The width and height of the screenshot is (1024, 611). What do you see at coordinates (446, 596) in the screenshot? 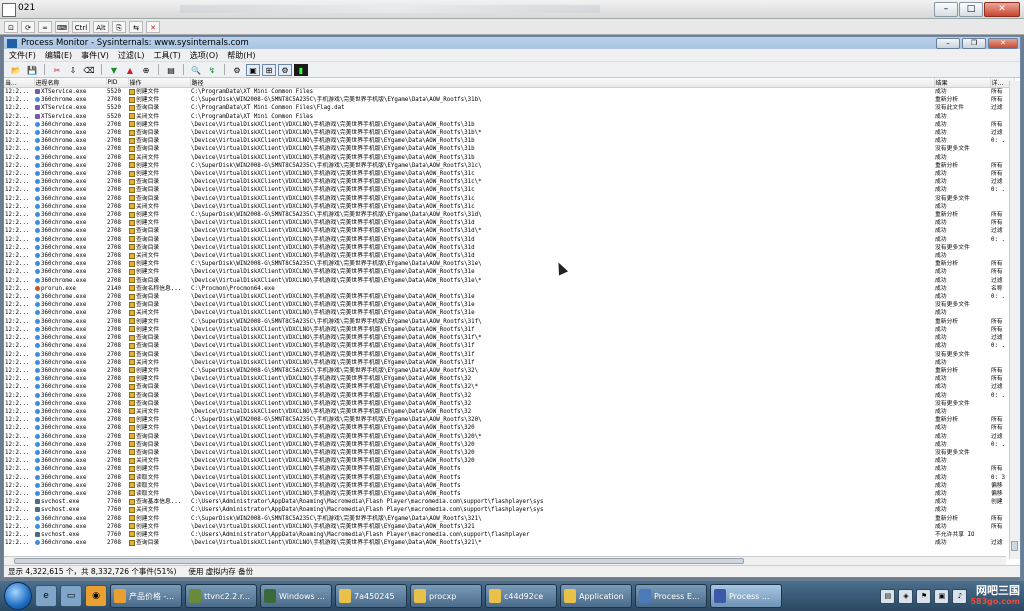
I see `taskbar-button: procxp` at bounding box center [446, 596].